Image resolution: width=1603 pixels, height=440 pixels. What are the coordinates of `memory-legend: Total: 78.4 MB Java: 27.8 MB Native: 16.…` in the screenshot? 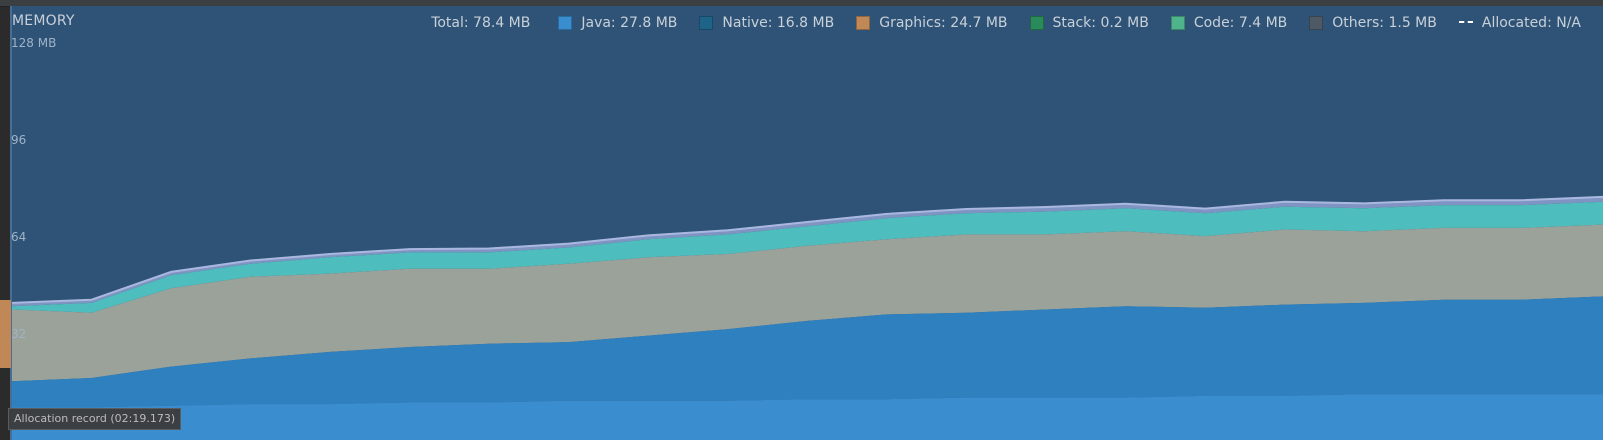 It's located at (1017, 23).